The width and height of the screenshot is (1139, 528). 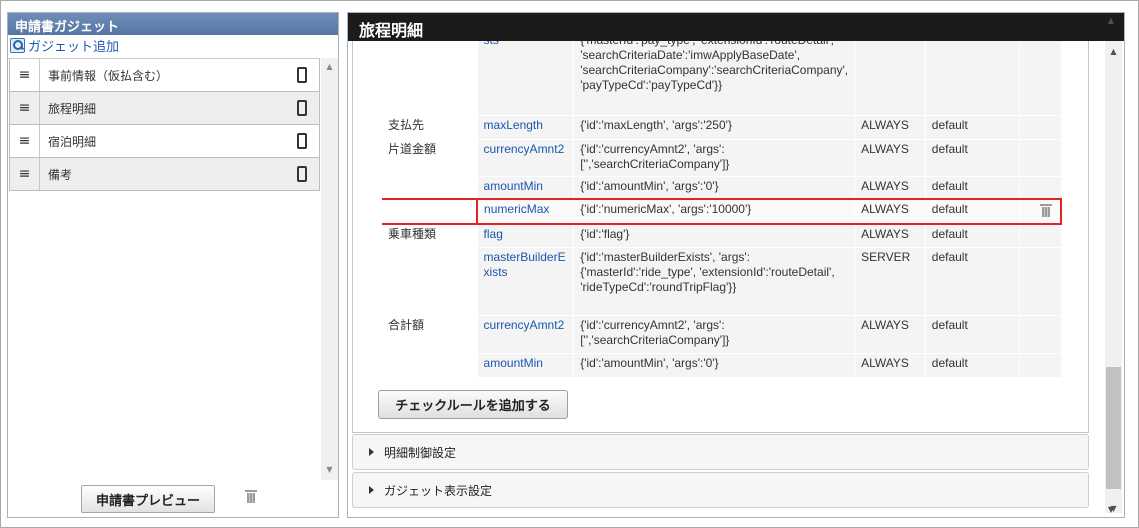 What do you see at coordinates (72, 141) in the screenshot?
I see `gadget-item-label: 宿泊明細` at bounding box center [72, 141].